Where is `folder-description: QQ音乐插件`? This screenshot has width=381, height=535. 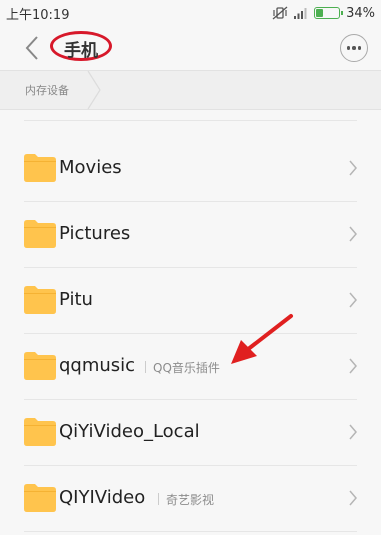
folder-description: QQ音乐插件 is located at coordinates (182, 367).